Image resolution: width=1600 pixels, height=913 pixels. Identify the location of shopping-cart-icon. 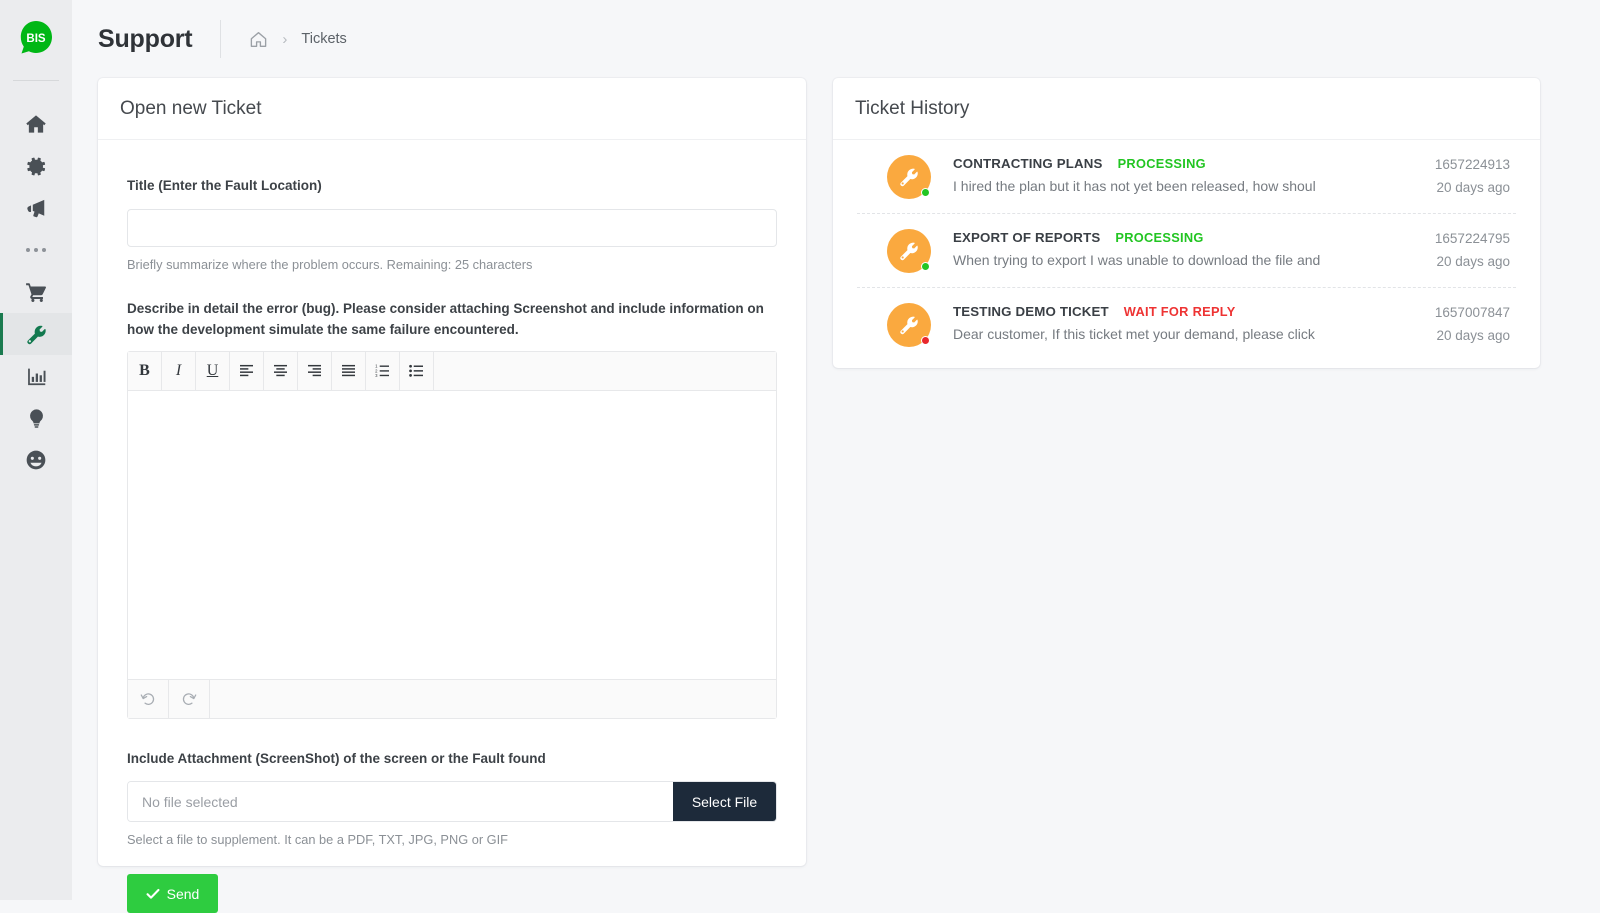
(36, 292).